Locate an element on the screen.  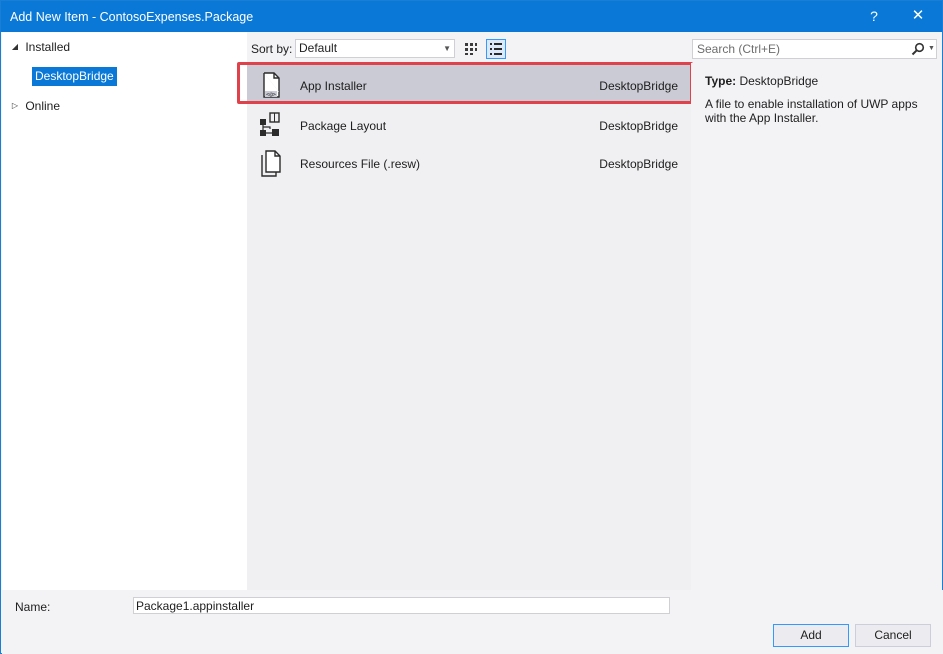
detail-type: Type: DesktopBridge is located at coordinates (761, 81).